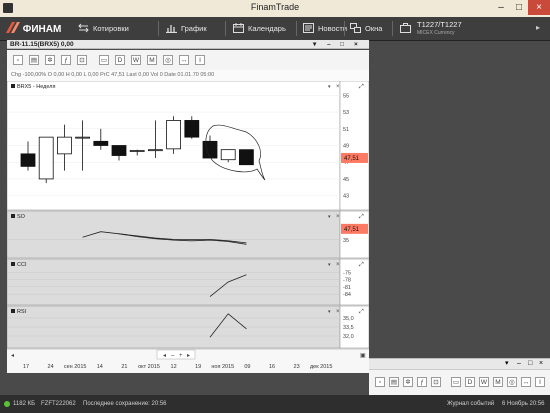 The width and height of the screenshot is (550, 413). I want to click on lower-window-close-icon: ×, so click(541, 364).